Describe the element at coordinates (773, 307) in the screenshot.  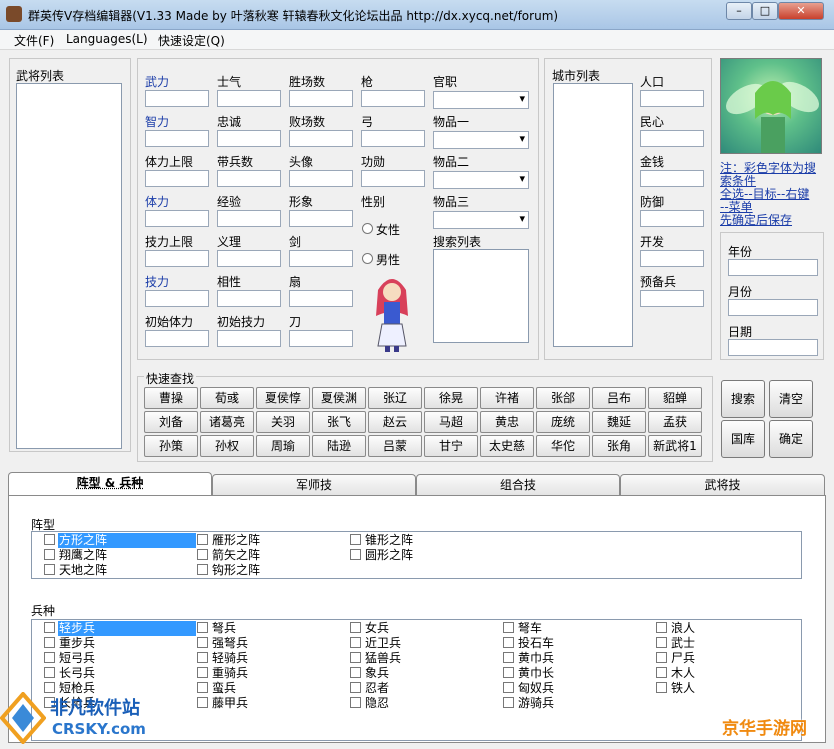
I see `month-input` at that location.